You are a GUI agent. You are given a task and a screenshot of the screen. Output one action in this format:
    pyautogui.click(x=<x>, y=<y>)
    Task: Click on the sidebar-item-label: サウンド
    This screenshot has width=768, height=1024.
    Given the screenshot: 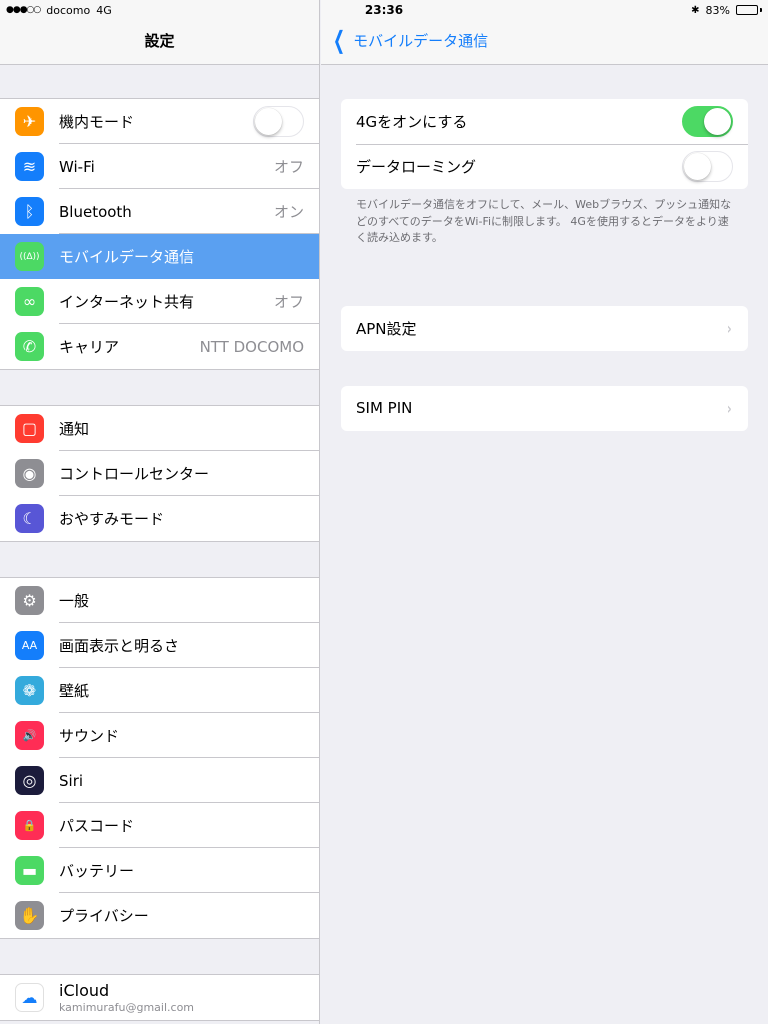 What is the action you would take?
    pyautogui.click(x=89, y=736)
    